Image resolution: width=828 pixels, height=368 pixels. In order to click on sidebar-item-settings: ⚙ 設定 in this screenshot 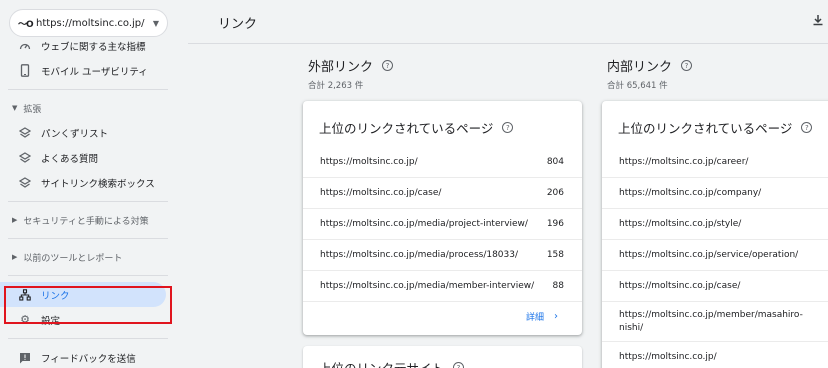, I will do `click(94, 319)`.